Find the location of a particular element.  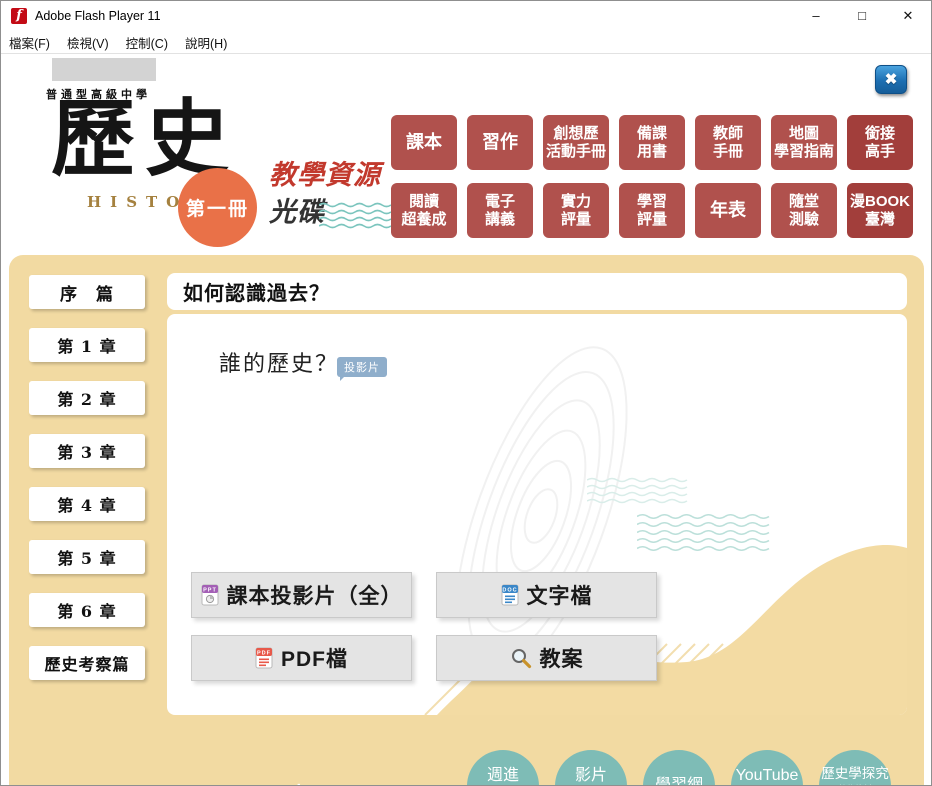

resource-button-6: 銜接 高手 is located at coordinates (880, 142).